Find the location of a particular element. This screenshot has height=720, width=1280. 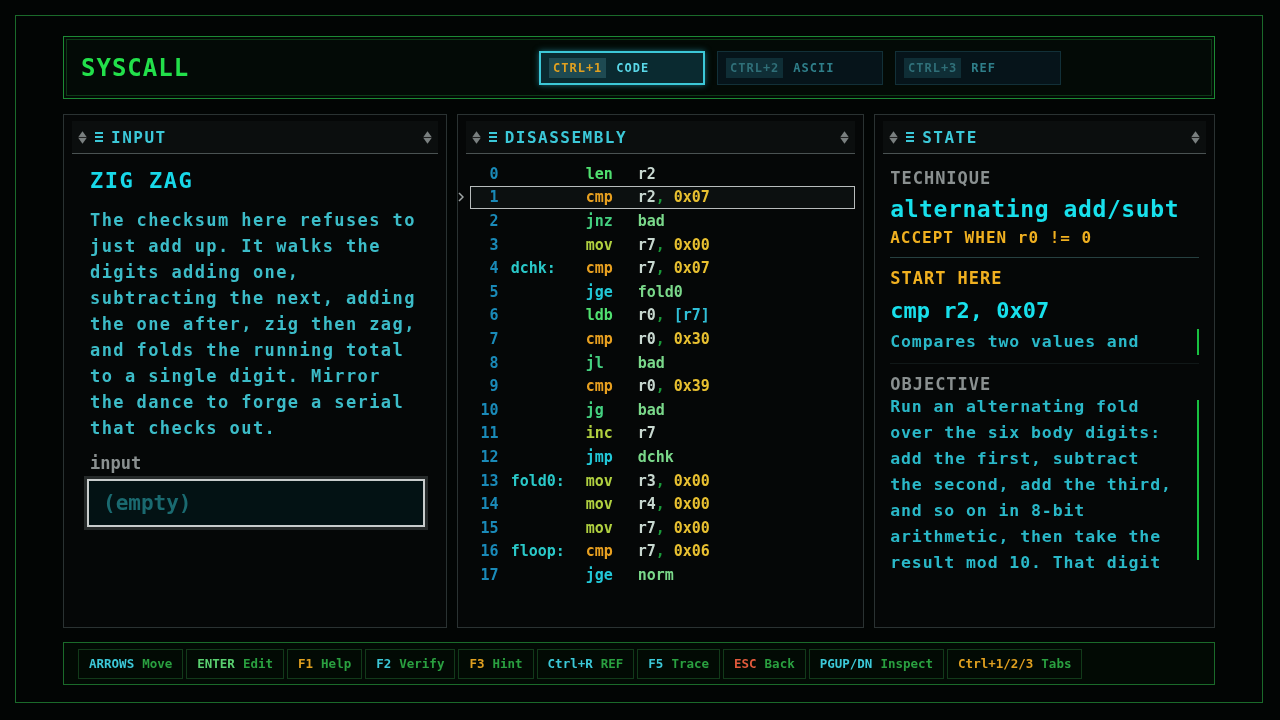

shortcut-key: CTRL+1 is located at coordinates (578, 67).